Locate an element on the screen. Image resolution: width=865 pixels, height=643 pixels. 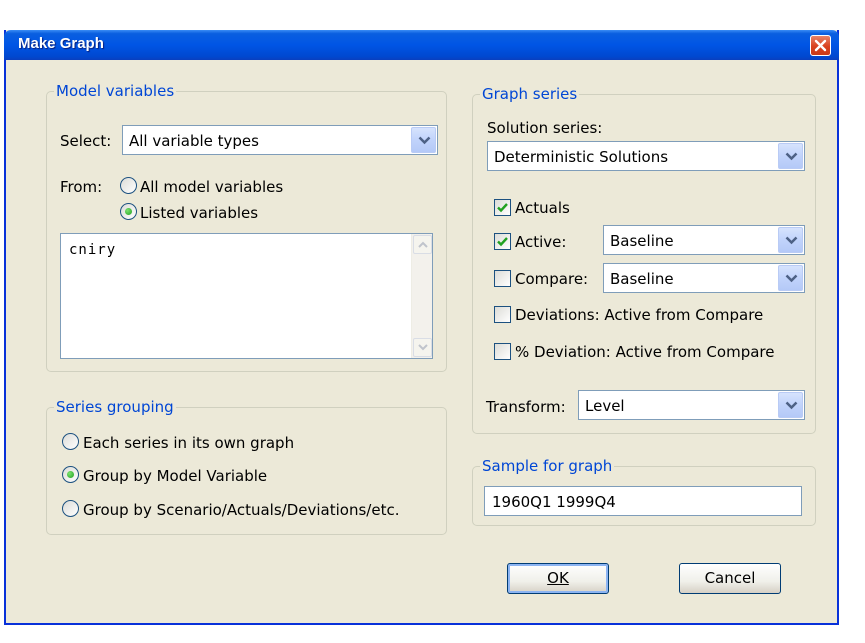
active-label: Active: is located at coordinates (540, 242).